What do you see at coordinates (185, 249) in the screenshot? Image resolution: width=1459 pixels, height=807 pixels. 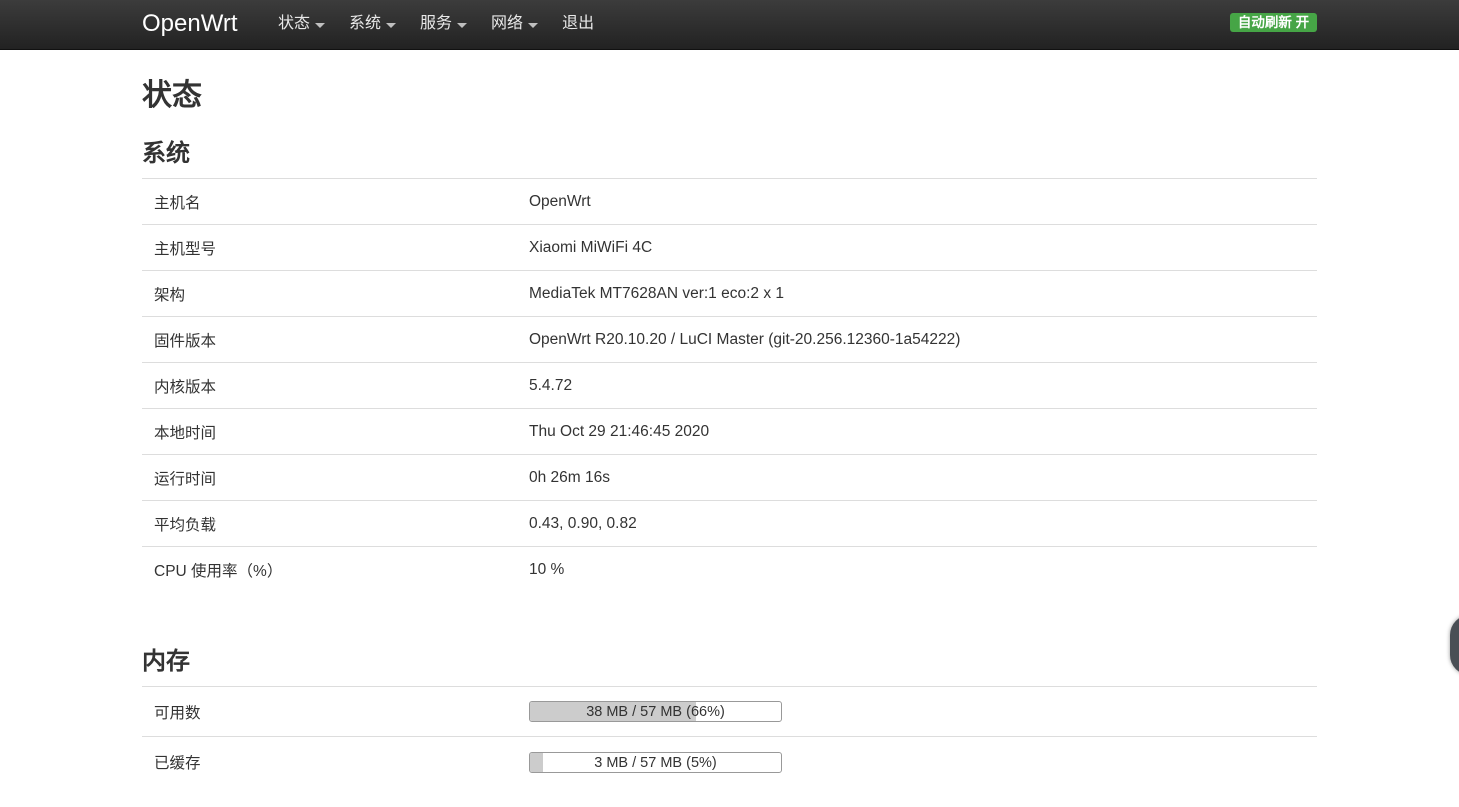 I see `row-label: 主机型号` at bounding box center [185, 249].